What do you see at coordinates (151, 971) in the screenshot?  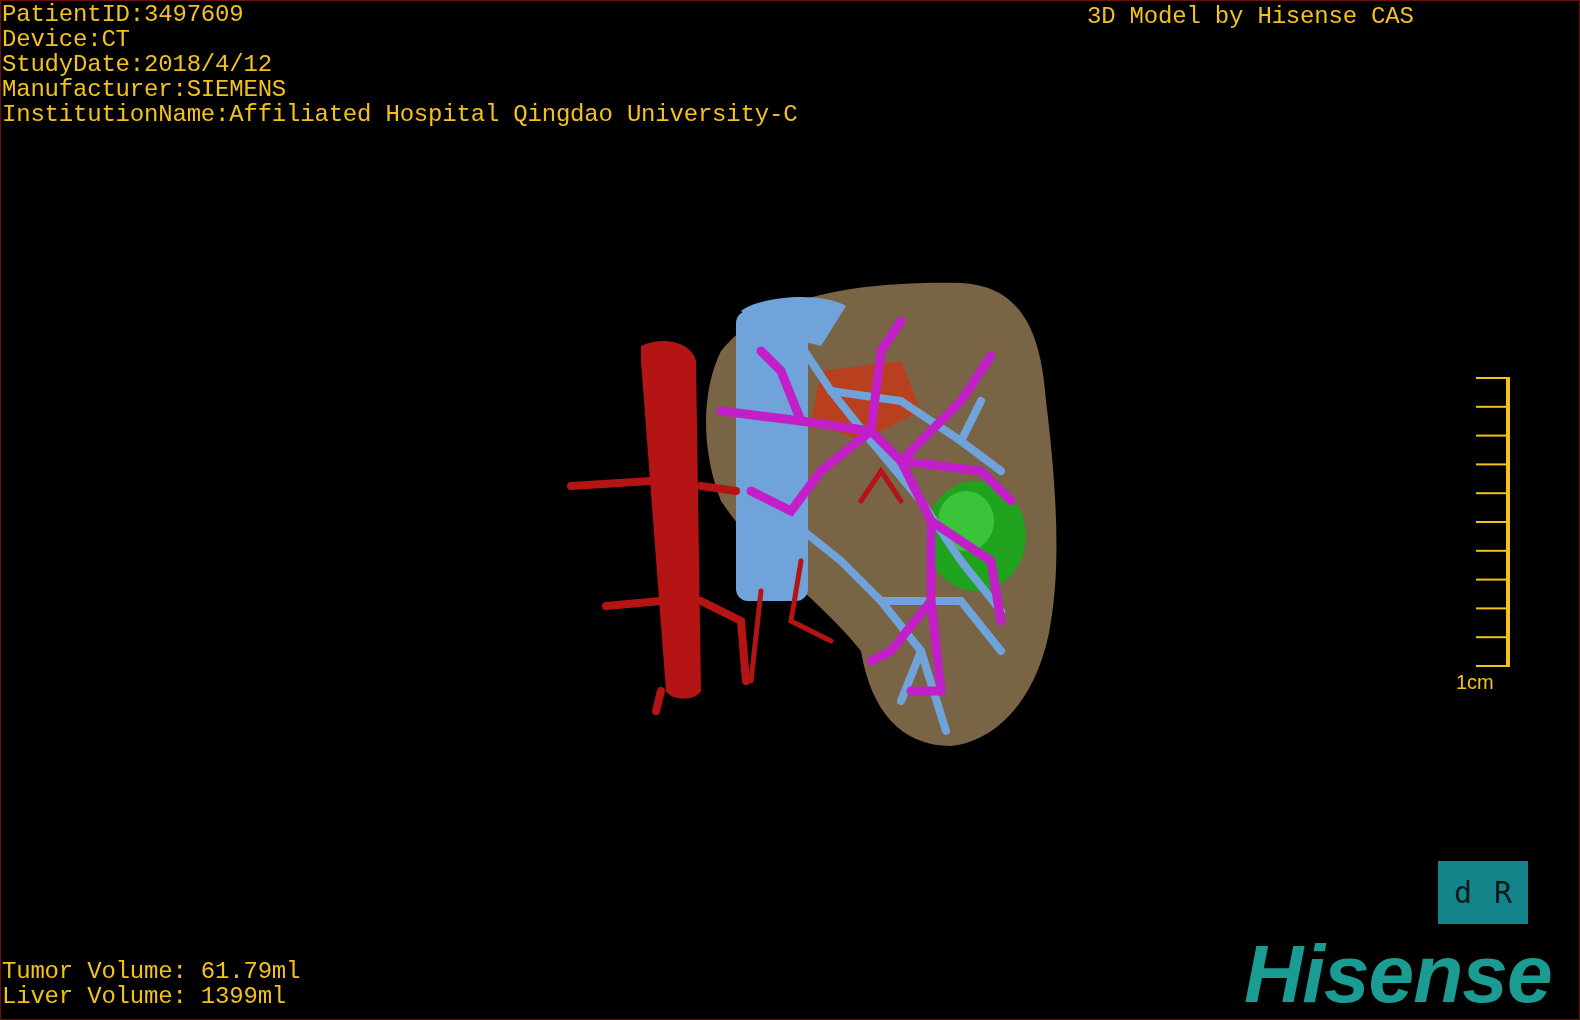 I see `volume-text: Tumor Volume: 61.79ml` at bounding box center [151, 971].